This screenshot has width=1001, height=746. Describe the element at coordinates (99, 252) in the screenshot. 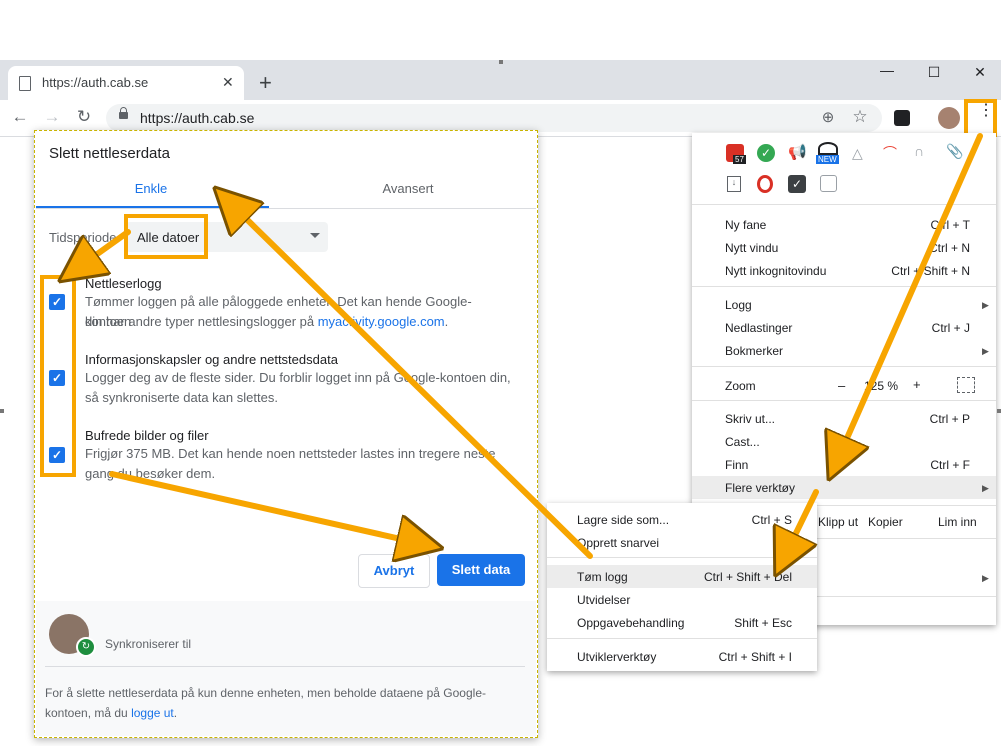

I see `arrow-period-to-checkbox` at that location.